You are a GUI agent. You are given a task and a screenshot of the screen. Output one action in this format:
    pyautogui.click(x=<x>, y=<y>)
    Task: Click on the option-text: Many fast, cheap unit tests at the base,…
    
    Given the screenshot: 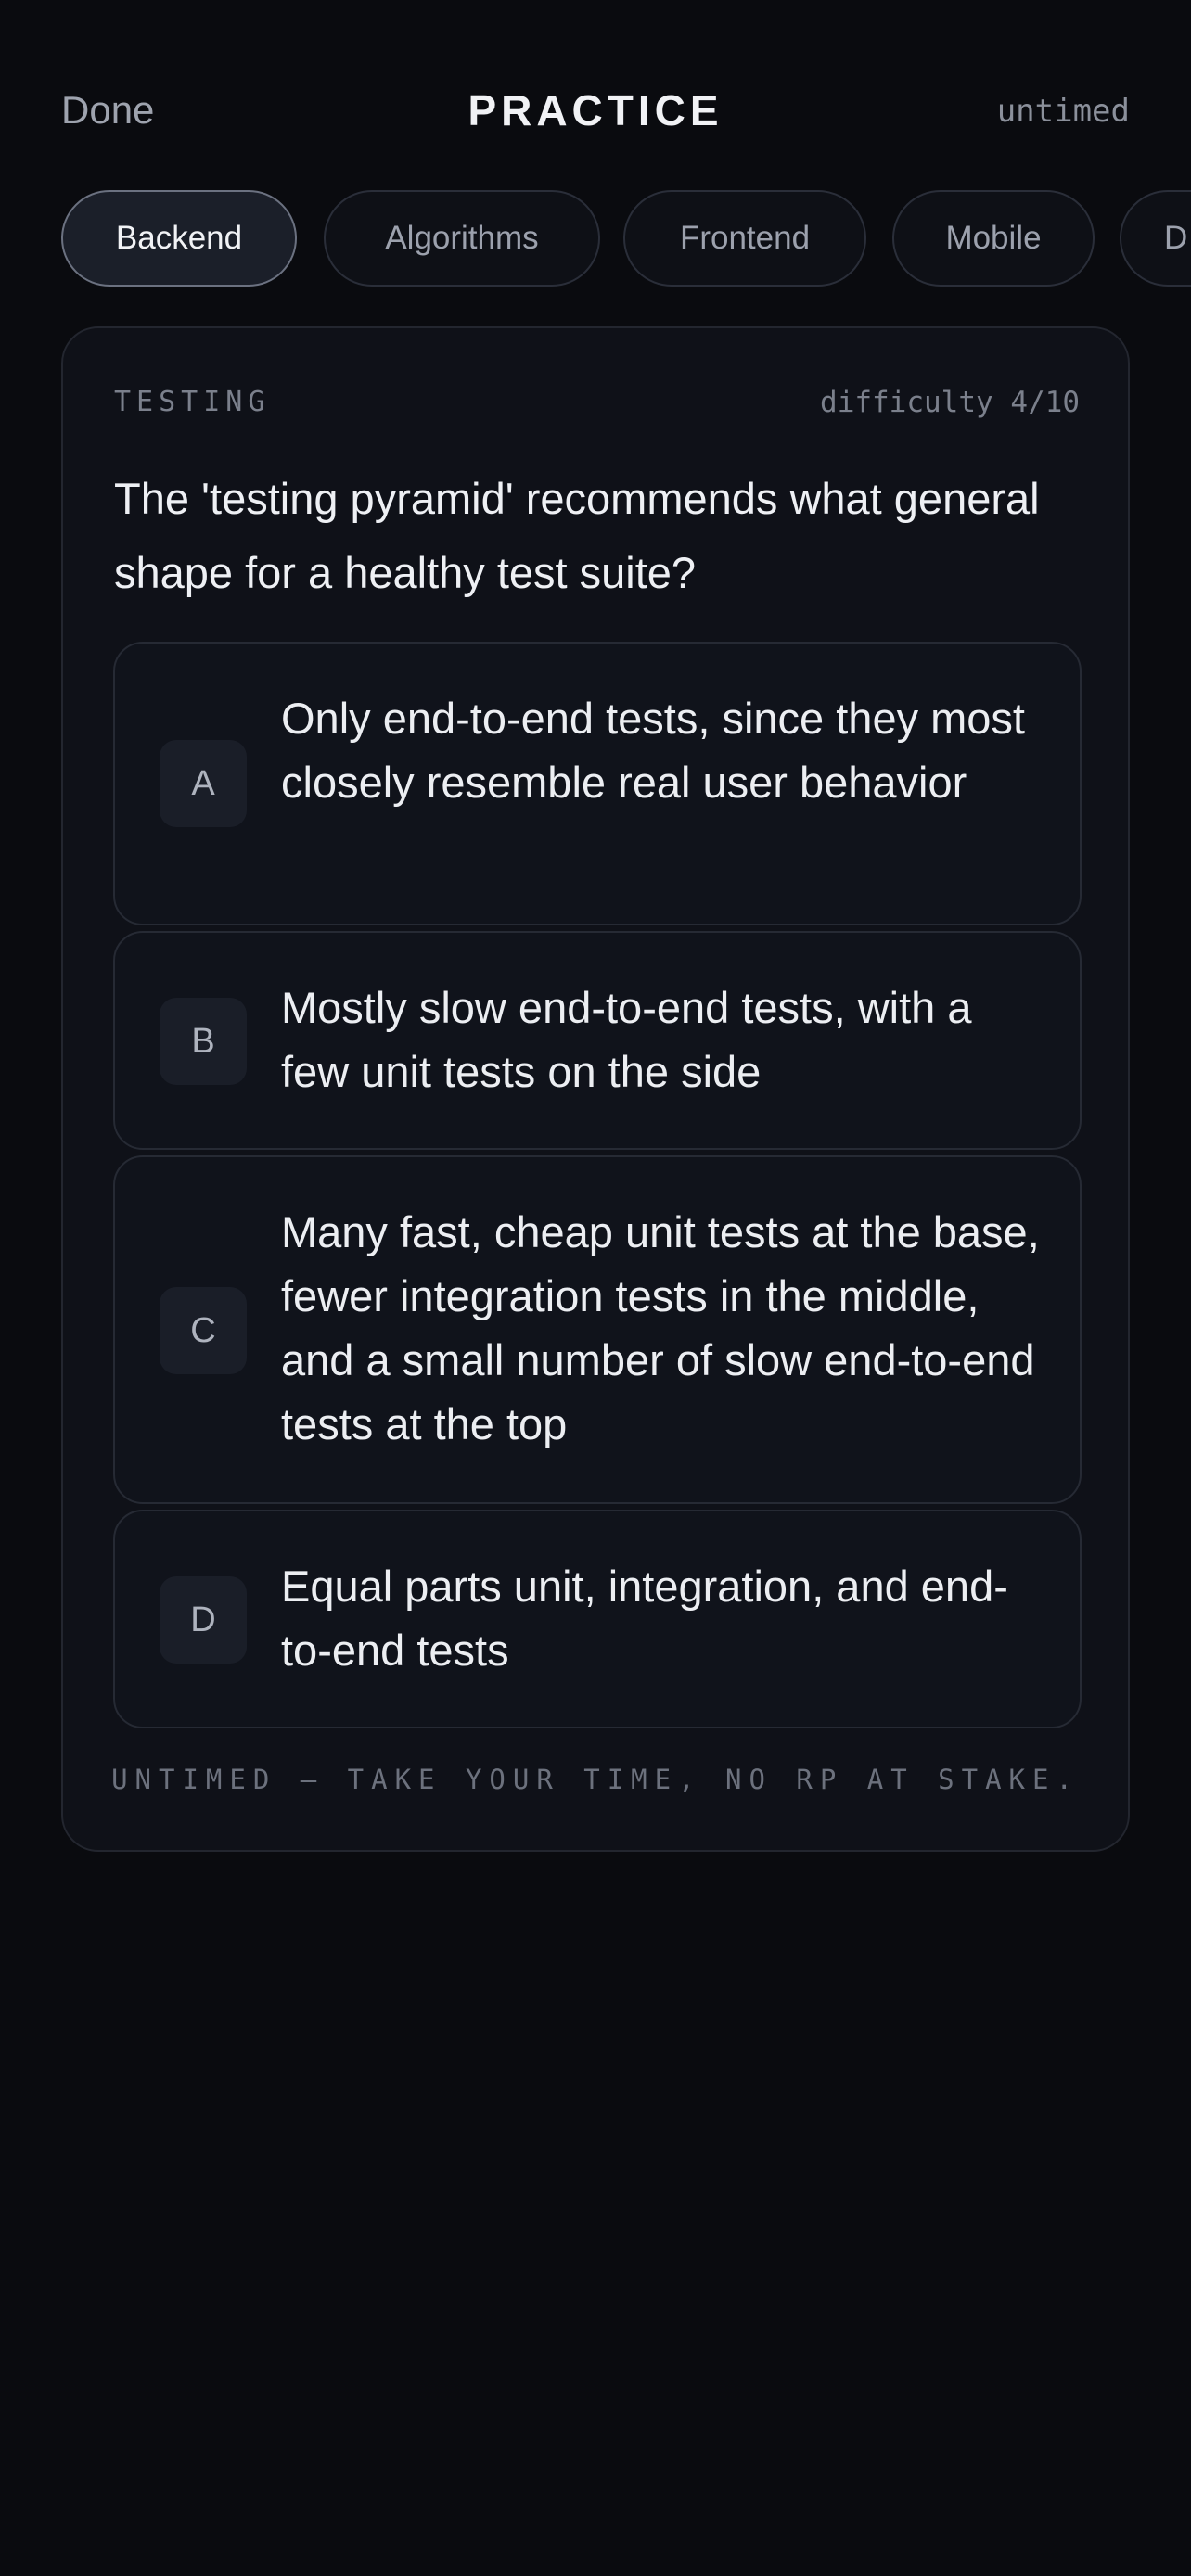 What is the action you would take?
    pyautogui.click(x=660, y=1327)
    